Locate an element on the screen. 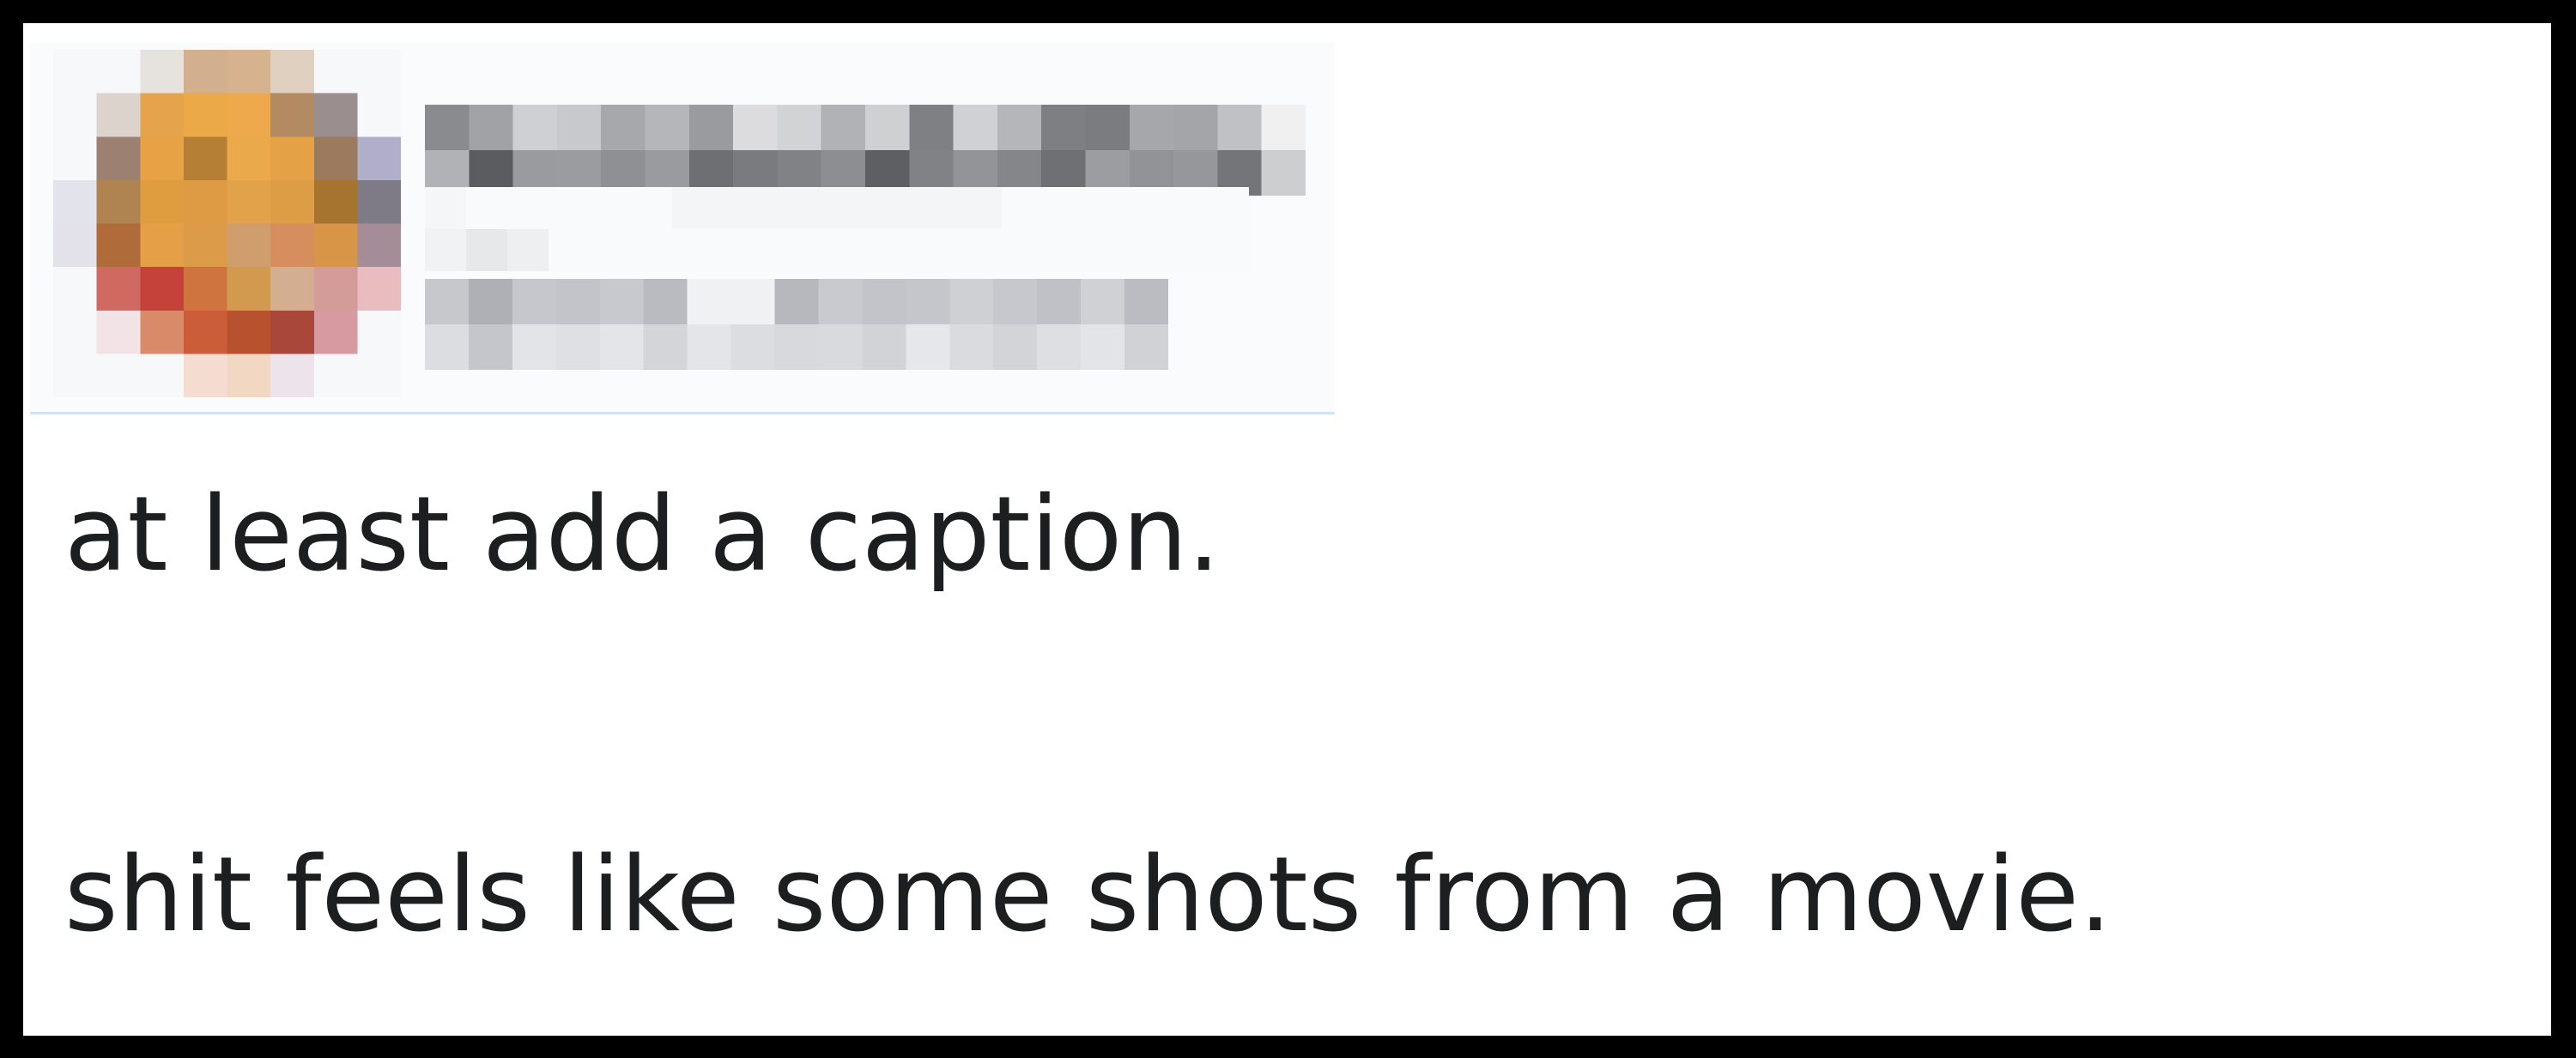 The width and height of the screenshot is (2576, 1058). display-name-redacted is located at coordinates (865, 150).